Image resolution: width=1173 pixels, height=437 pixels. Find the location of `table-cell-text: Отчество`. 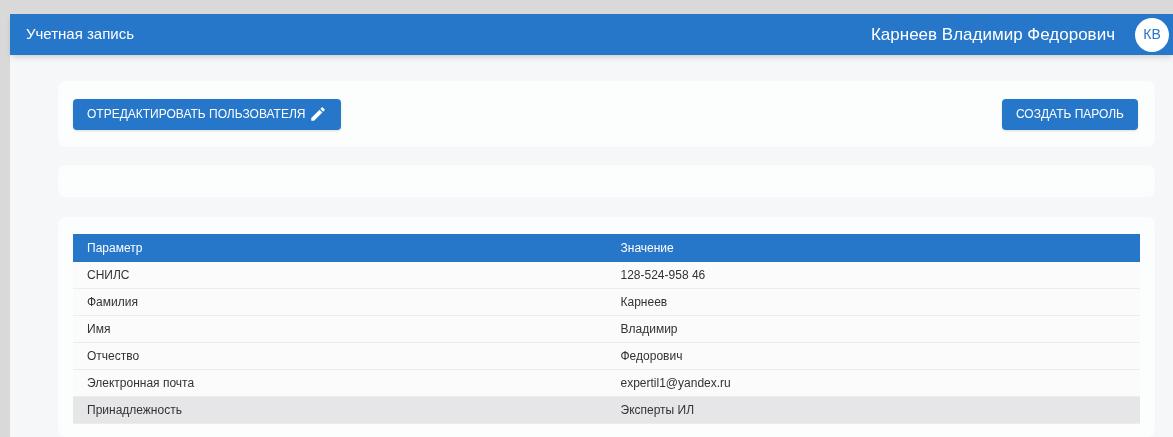

table-cell-text: Отчество is located at coordinates (113, 356).